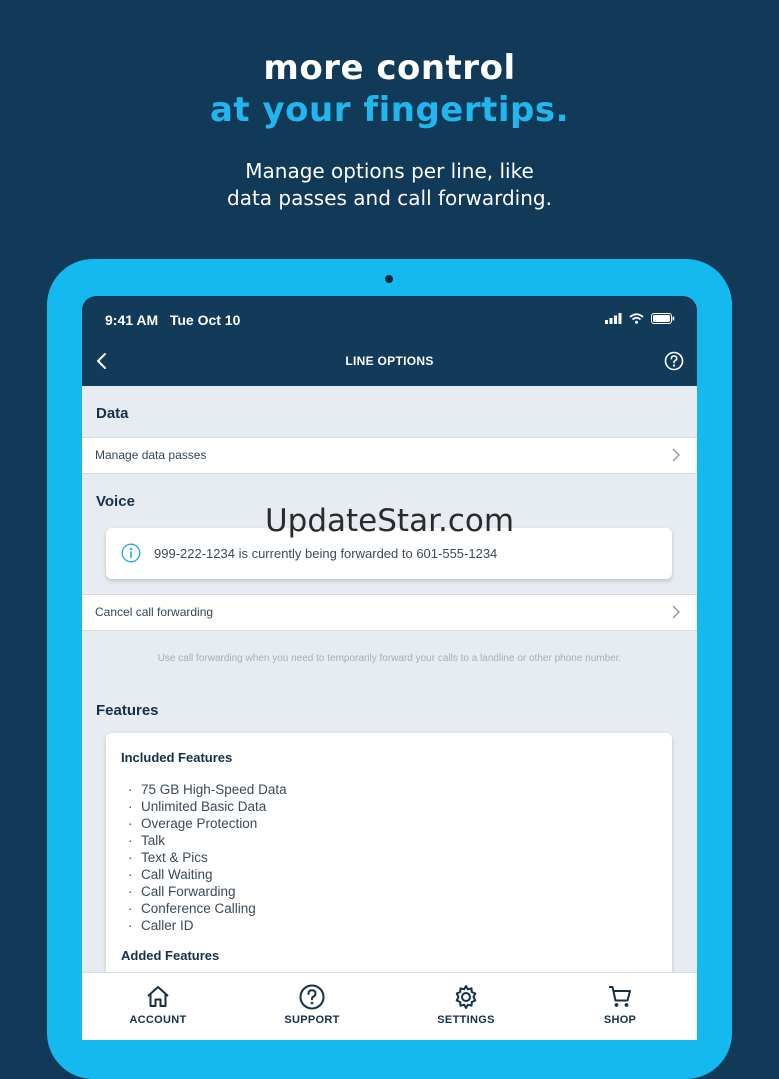 The image size is (779, 1079). Describe the element at coordinates (197, 806) in the screenshot. I see `list-item: · Unlimited Basic Data` at that location.